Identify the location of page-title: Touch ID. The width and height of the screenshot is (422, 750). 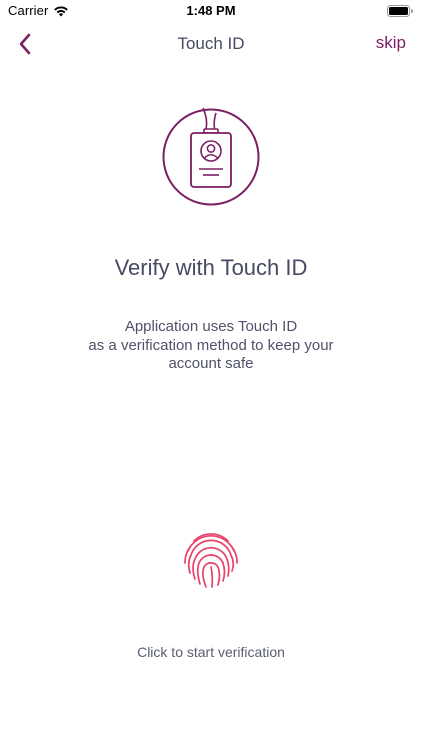
(211, 43).